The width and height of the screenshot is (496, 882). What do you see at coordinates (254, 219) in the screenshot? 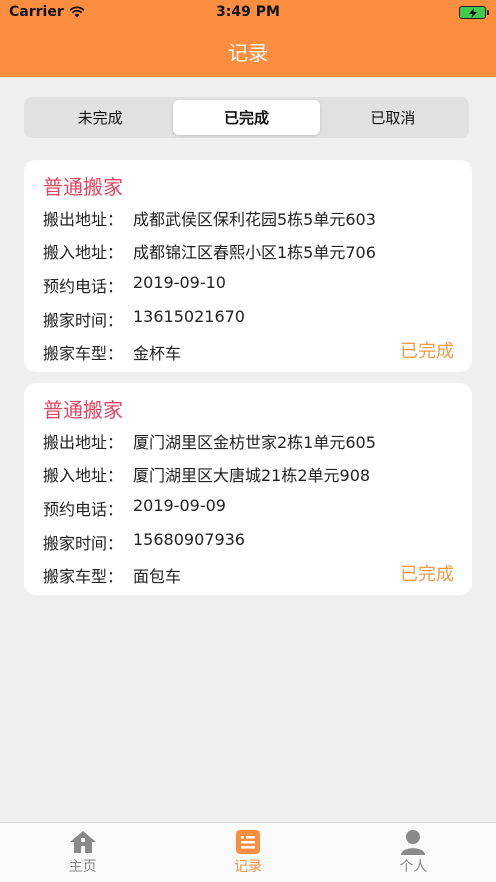
I see `row-value: 成都武侯区保利花园5栋5单元603` at bounding box center [254, 219].